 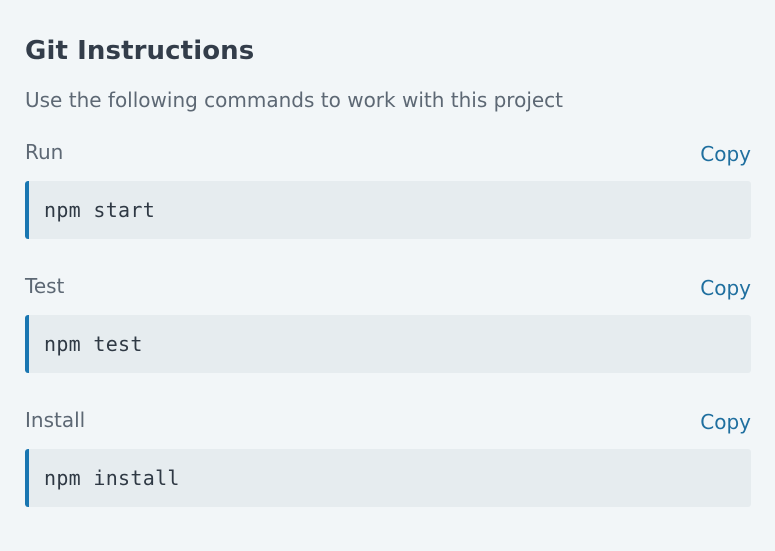 I want to click on copy-test-button: Copy, so click(x=725, y=288).